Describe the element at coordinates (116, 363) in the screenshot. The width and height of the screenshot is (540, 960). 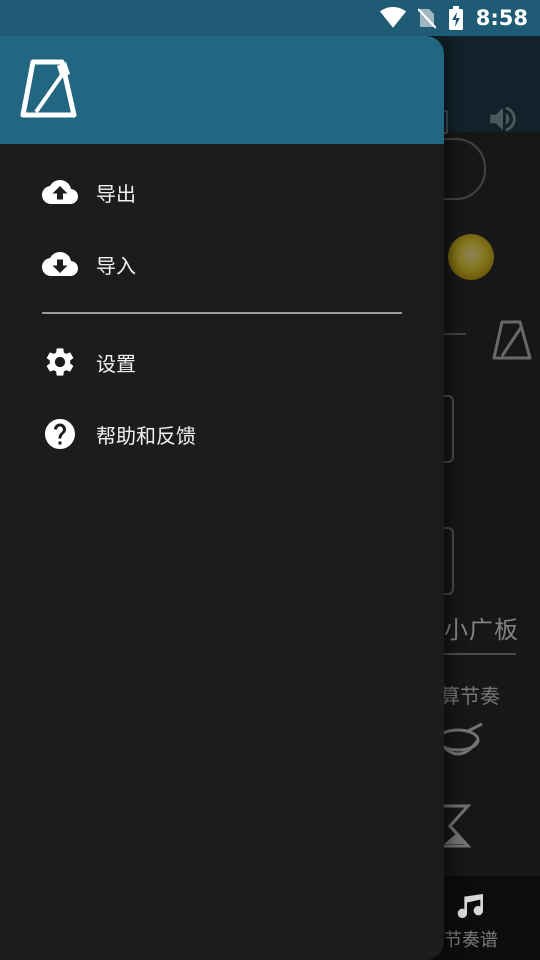
I see `menu-label-settings: 设置` at that location.